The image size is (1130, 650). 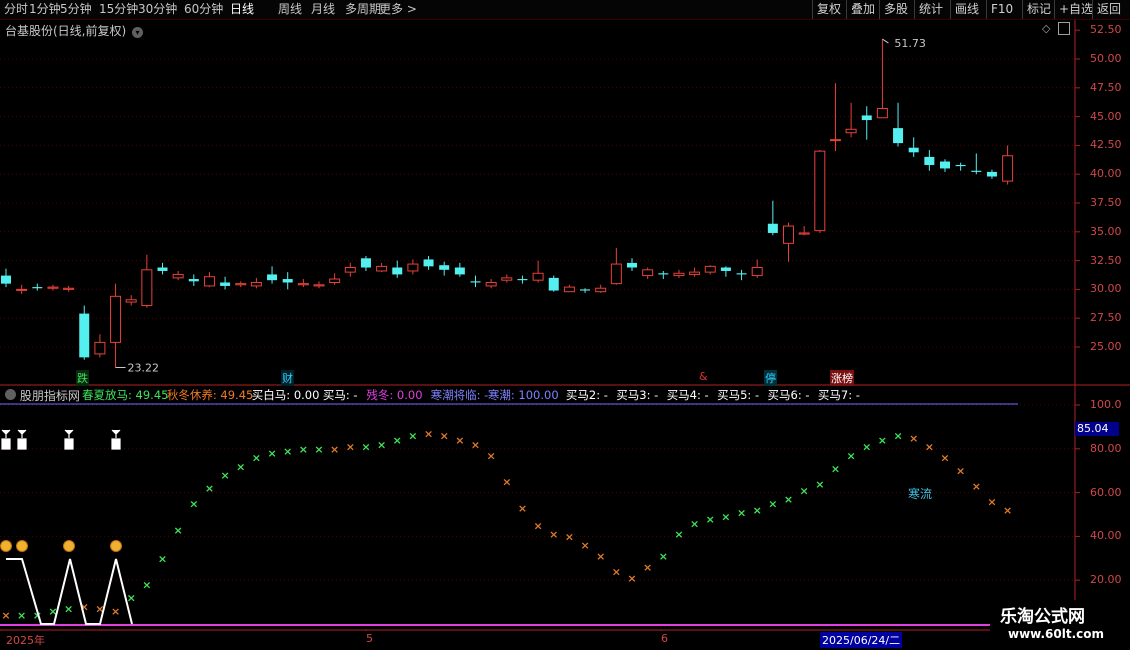 What do you see at coordinates (1097, 429) in the screenshot?
I see `indicator-current-value: 85.04` at bounding box center [1097, 429].